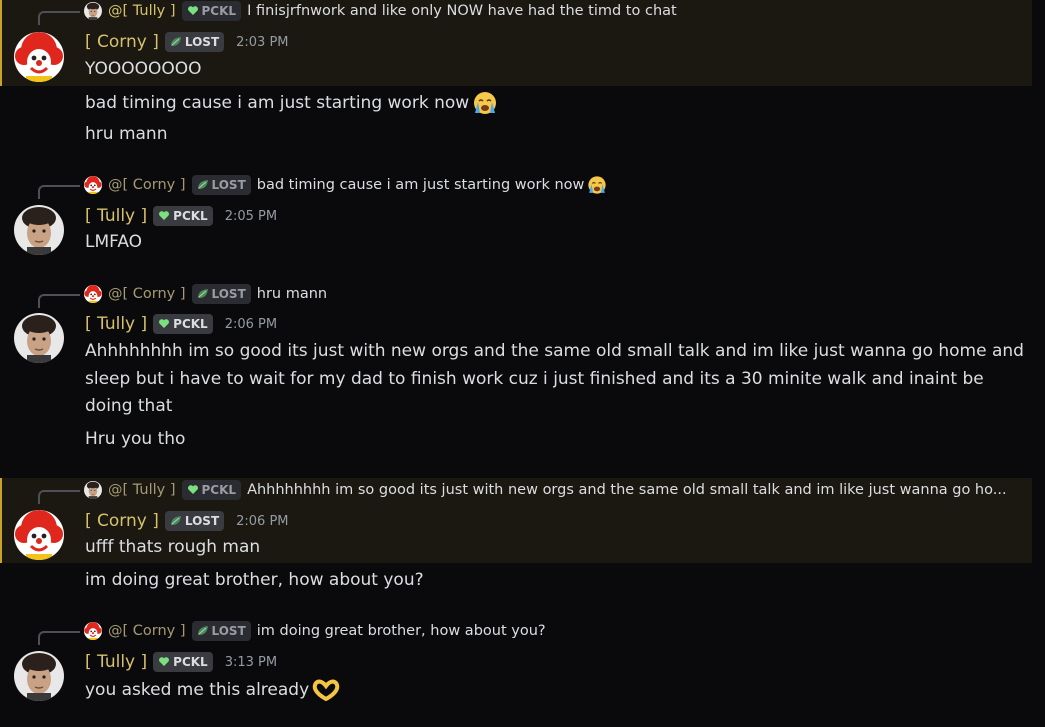 The width and height of the screenshot is (1045, 727). What do you see at coordinates (114, 242) in the screenshot?
I see `message-text: LMFAO` at bounding box center [114, 242].